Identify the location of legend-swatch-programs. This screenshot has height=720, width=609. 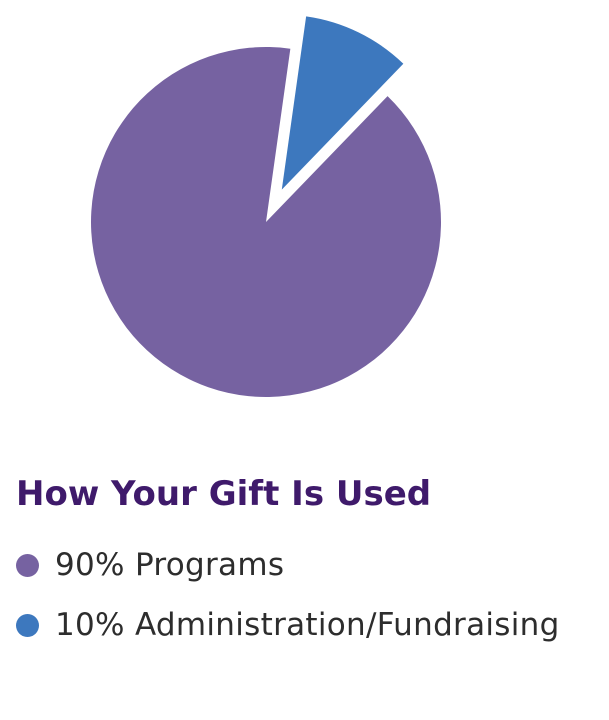
(27, 565).